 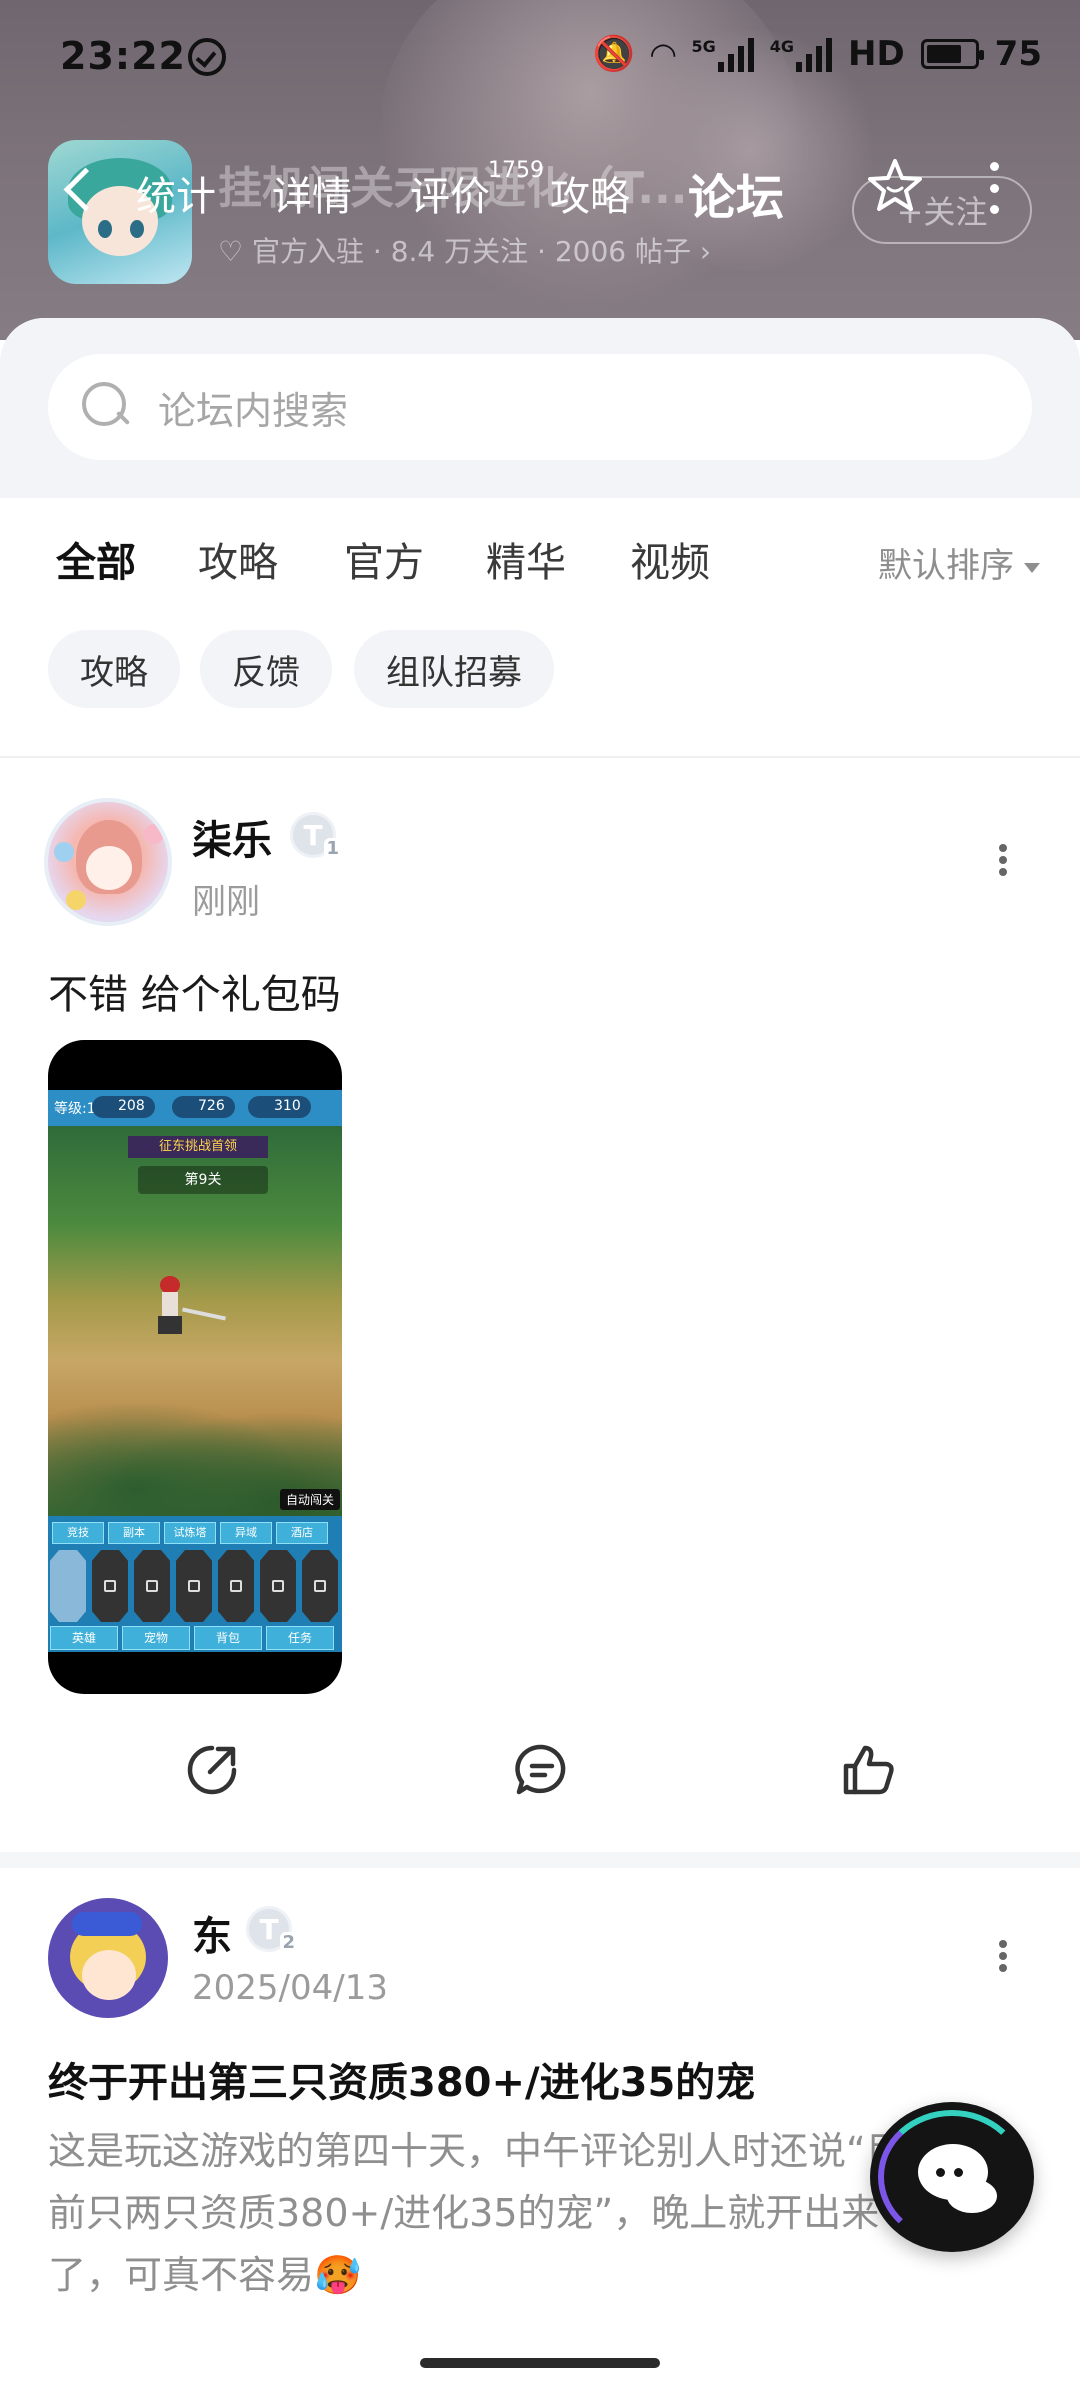 What do you see at coordinates (540, 1860) in the screenshot?
I see `post-separator` at bounding box center [540, 1860].